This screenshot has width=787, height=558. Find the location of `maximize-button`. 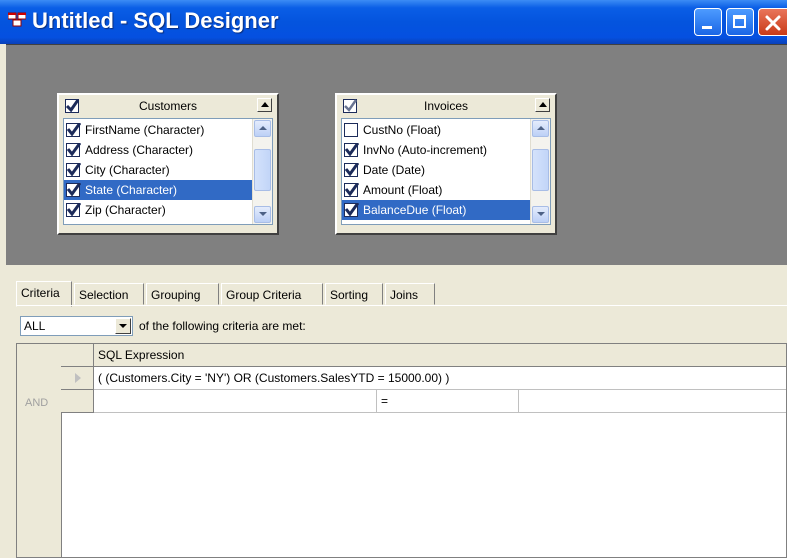

maximize-button is located at coordinates (740, 22).